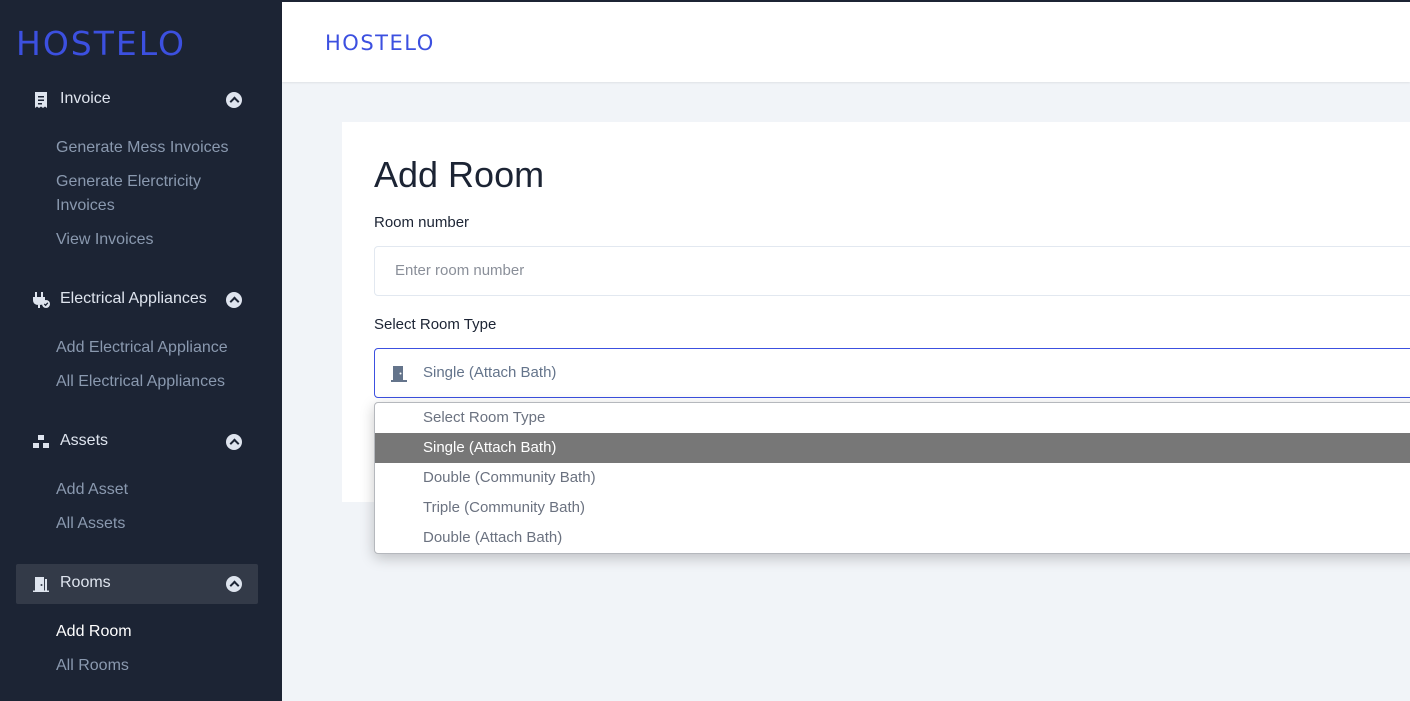 The image size is (1410, 701). Describe the element at coordinates (435, 324) in the screenshot. I see `room-type-label: Select Room Type` at that location.